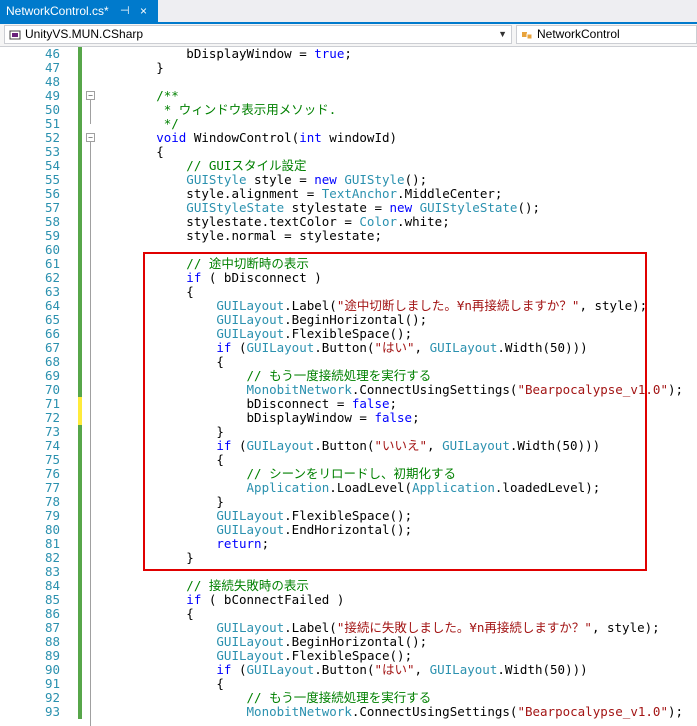  What do you see at coordinates (273, 221) in the screenshot?
I see `code-text: stylestate.textColor = Color.white;` at bounding box center [273, 221].